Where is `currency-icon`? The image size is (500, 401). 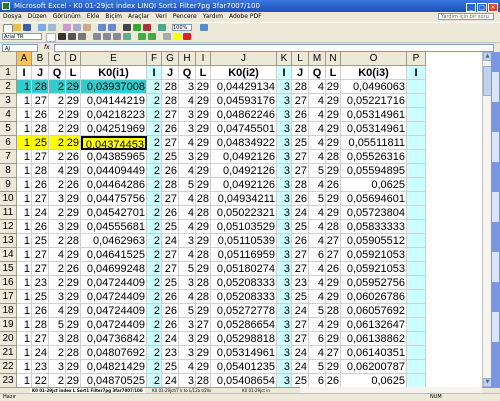
currency-icon is located at coordinates (142, 36).